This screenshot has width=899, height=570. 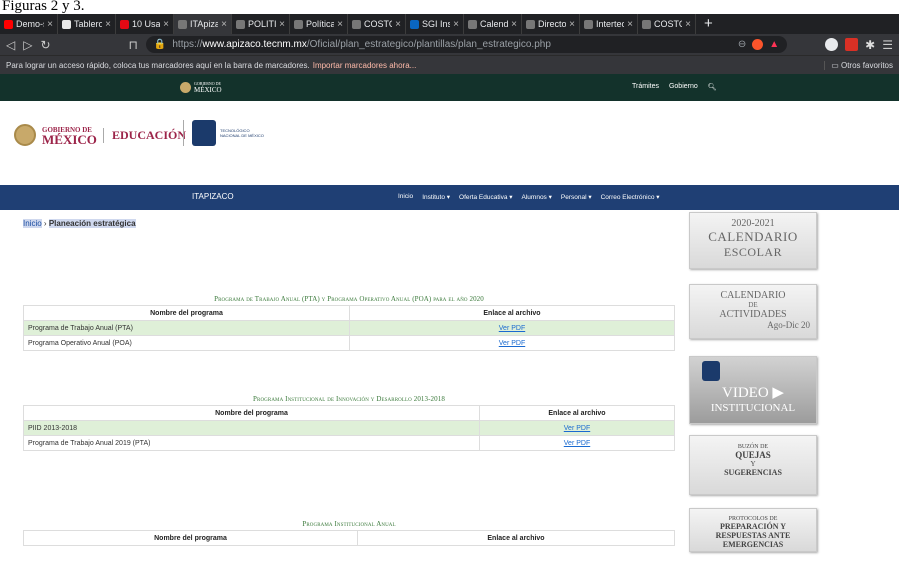 What do you see at coordinates (226, 133) in the screenshot?
I see `tecnm-logo: TECNOLÓGICO NACIONAL DE MÉXICO` at bounding box center [226, 133].